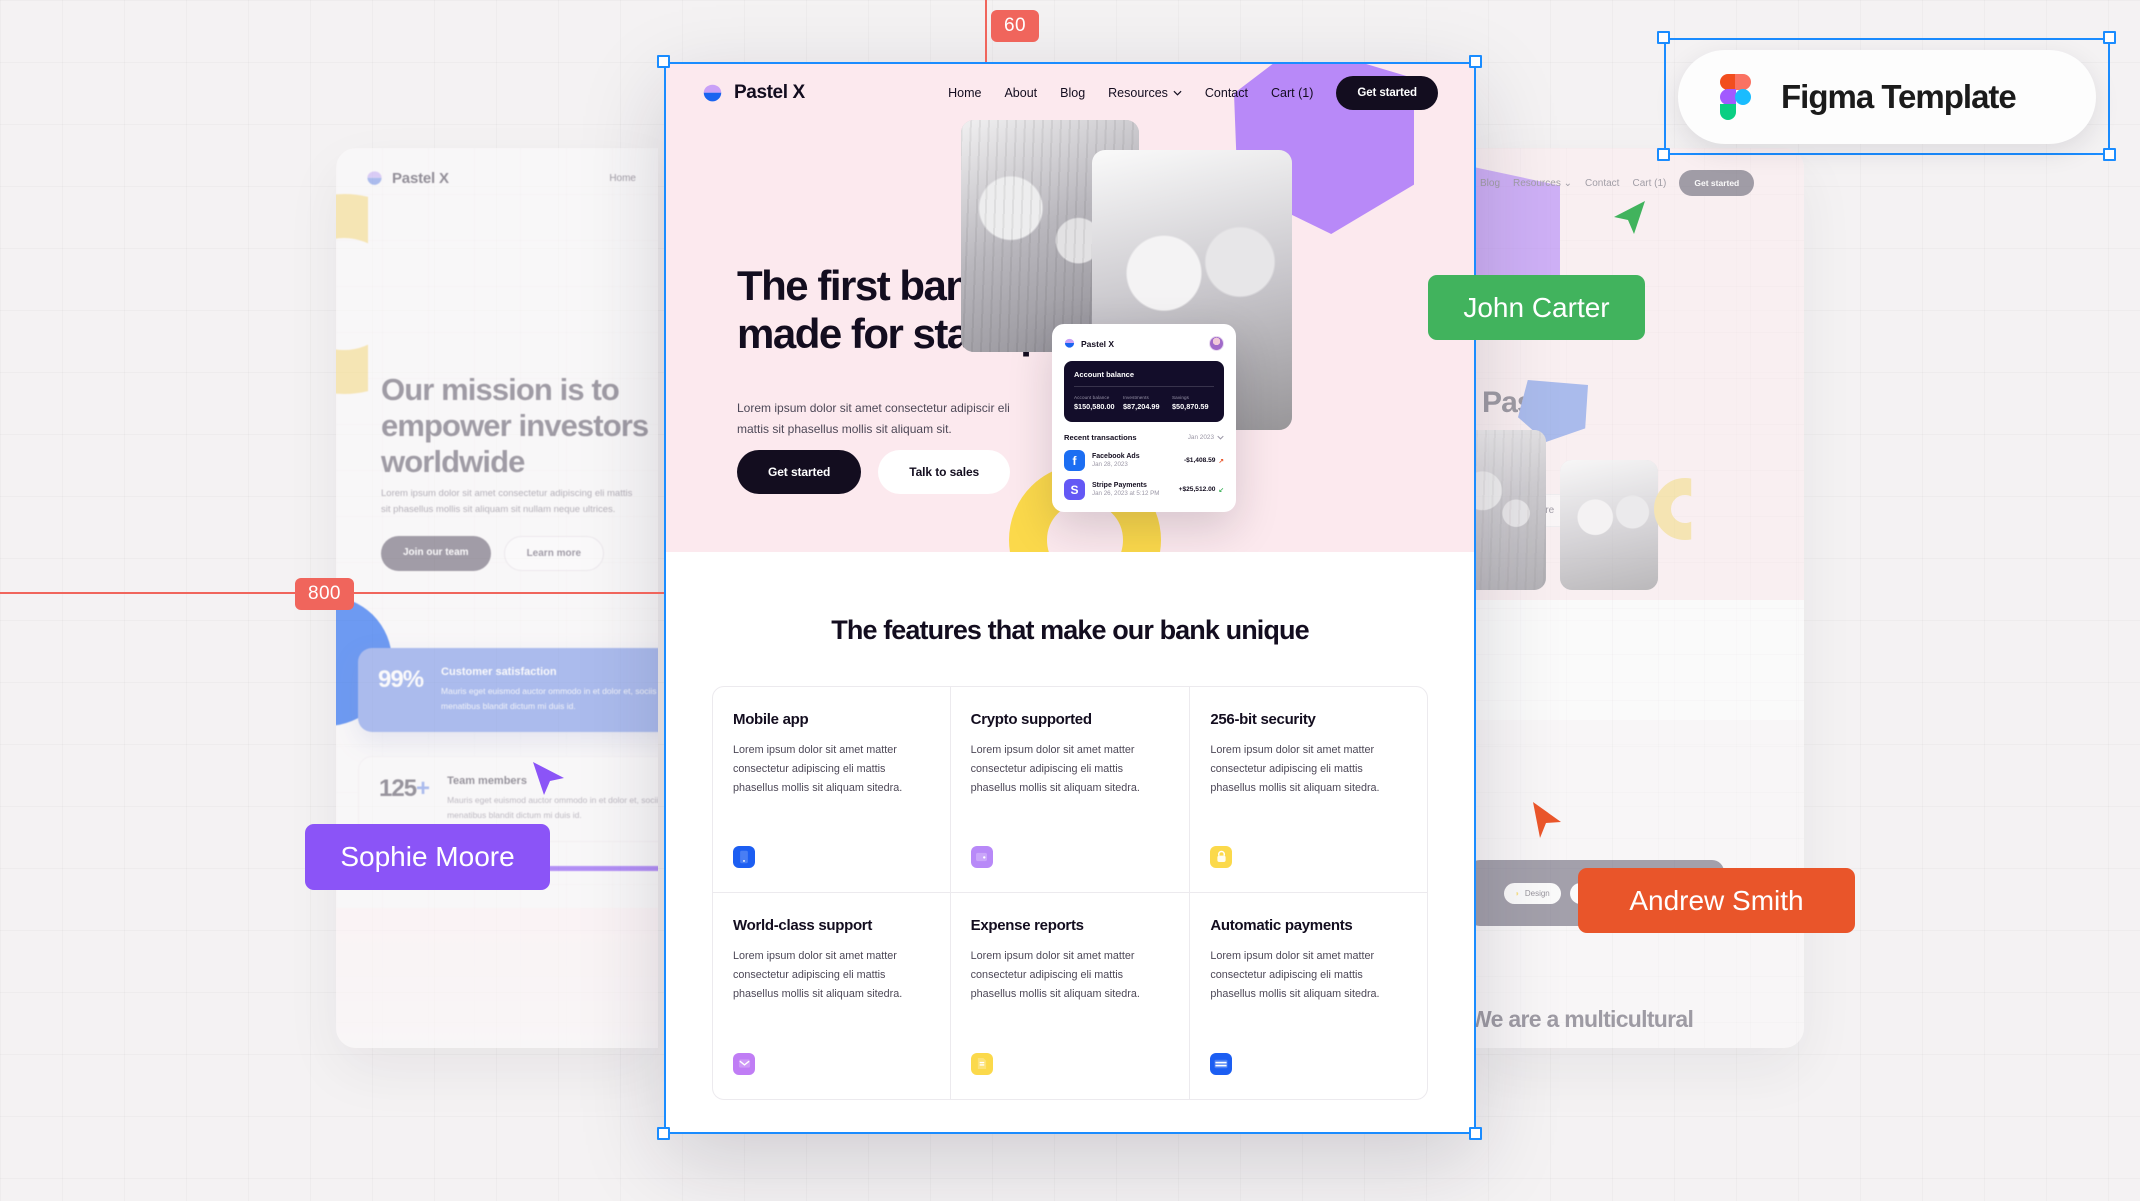 This screenshot has width=2140, height=1201. What do you see at coordinates (1609, 525) in the screenshot?
I see `team-photo-right` at bounding box center [1609, 525].